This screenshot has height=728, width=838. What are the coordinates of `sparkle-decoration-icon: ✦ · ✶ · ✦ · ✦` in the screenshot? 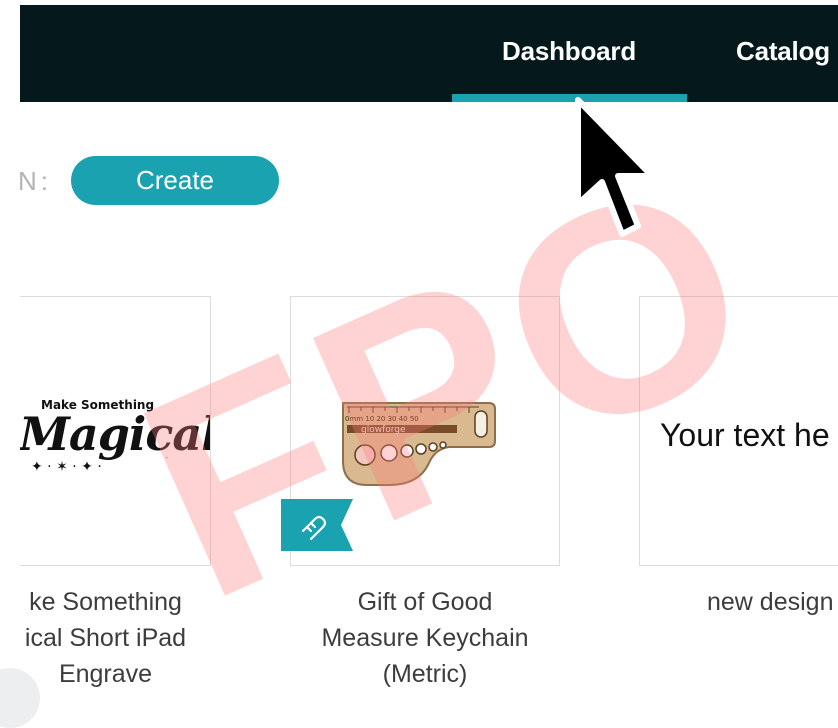 It's located at (102, 466).